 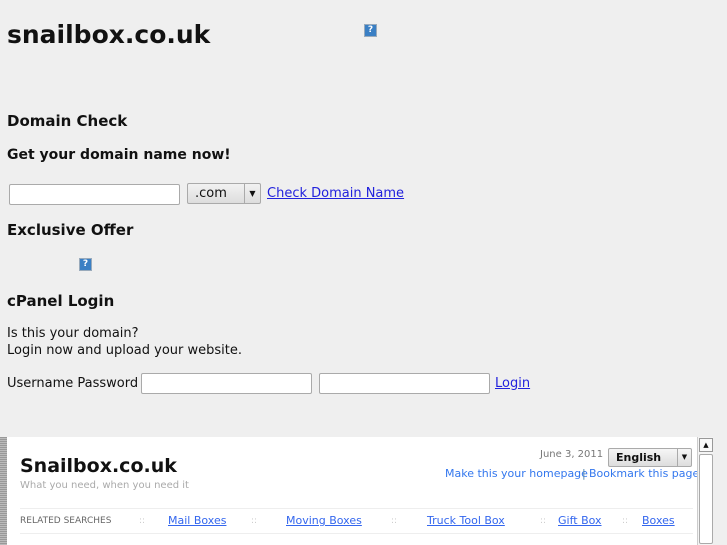 I want to click on username-input, so click(x=226, y=383).